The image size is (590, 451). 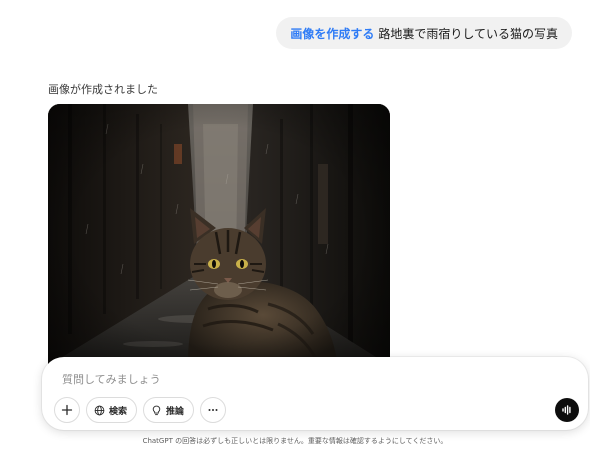 I want to click on ellipsis-icon, so click(x=213, y=410).